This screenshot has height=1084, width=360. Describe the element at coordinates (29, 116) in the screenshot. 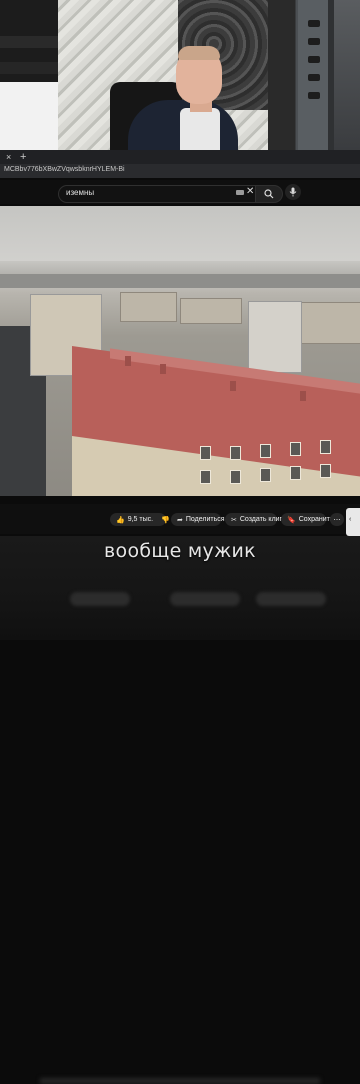

I see `panel-white-area` at that location.